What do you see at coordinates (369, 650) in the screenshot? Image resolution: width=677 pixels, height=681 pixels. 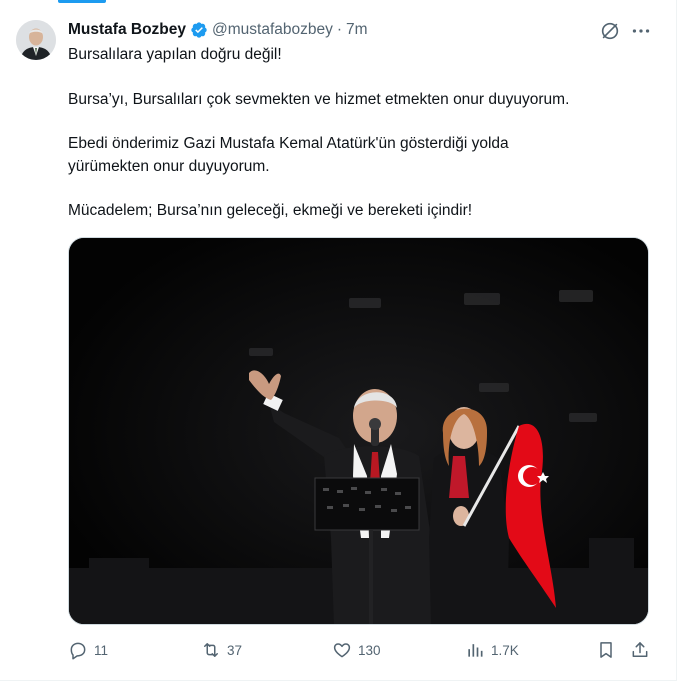 I see `like-count: 130` at bounding box center [369, 650].